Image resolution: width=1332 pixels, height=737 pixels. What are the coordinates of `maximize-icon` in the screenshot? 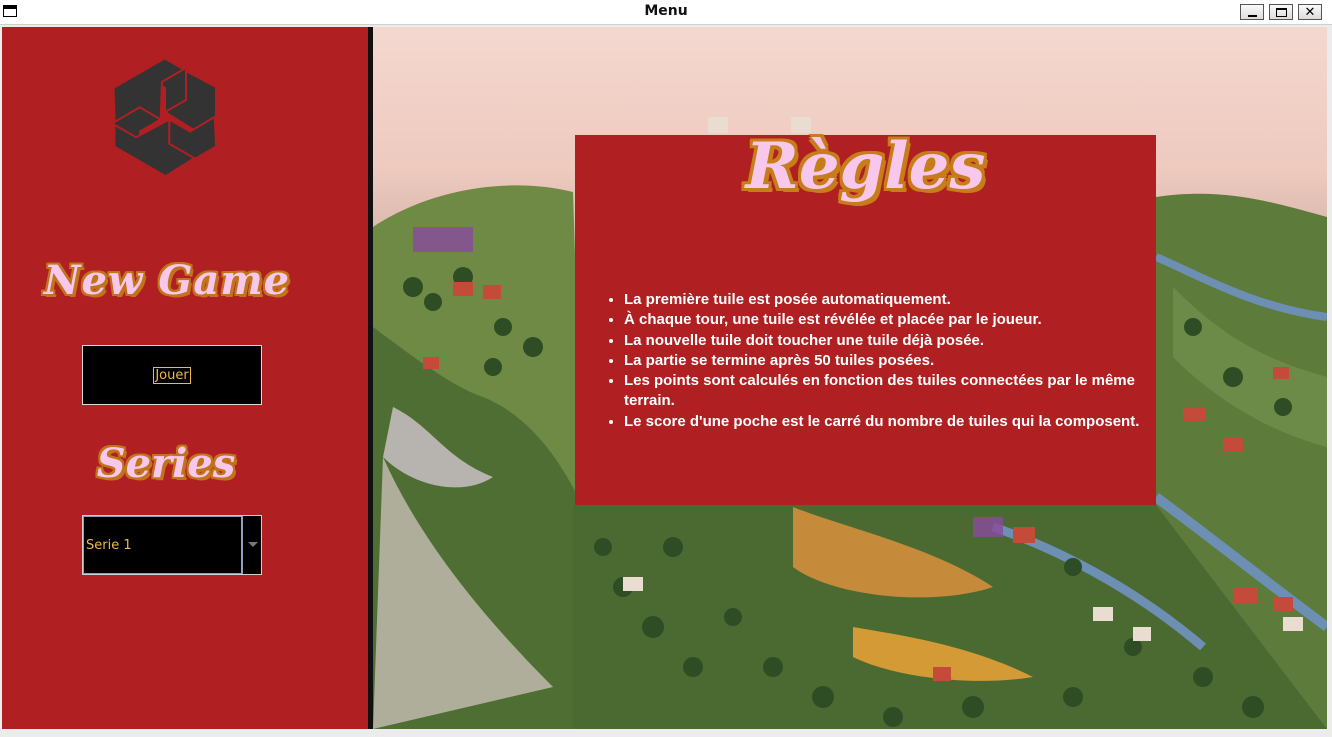 It's located at (1281, 12).